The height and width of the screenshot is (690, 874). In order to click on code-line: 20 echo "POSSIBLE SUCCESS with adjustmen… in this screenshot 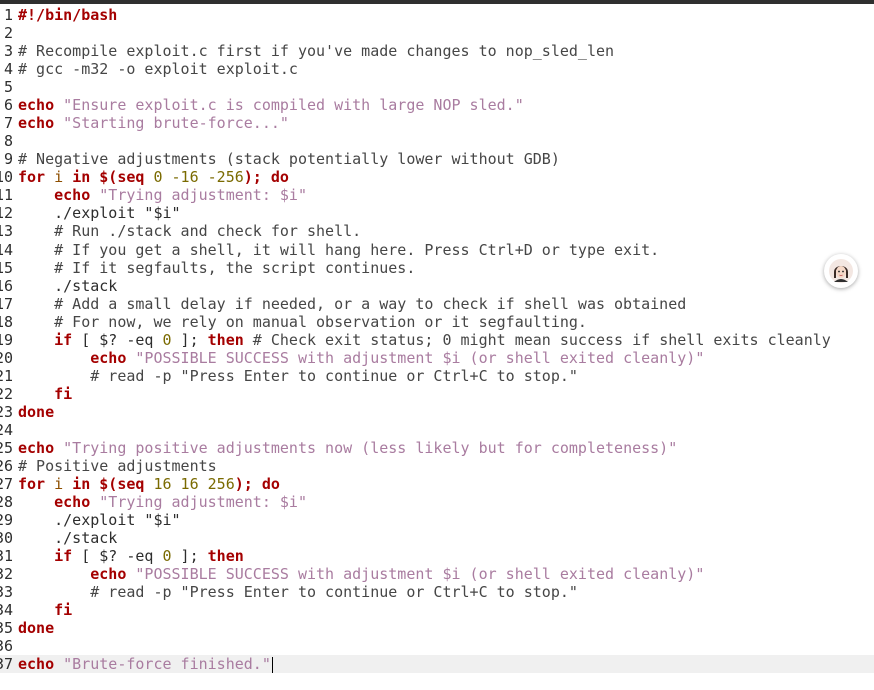, I will do `click(437, 358)`.